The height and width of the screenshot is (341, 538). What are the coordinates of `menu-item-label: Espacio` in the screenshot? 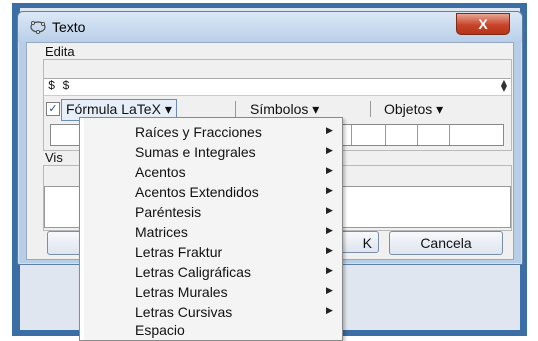 It's located at (160, 330).